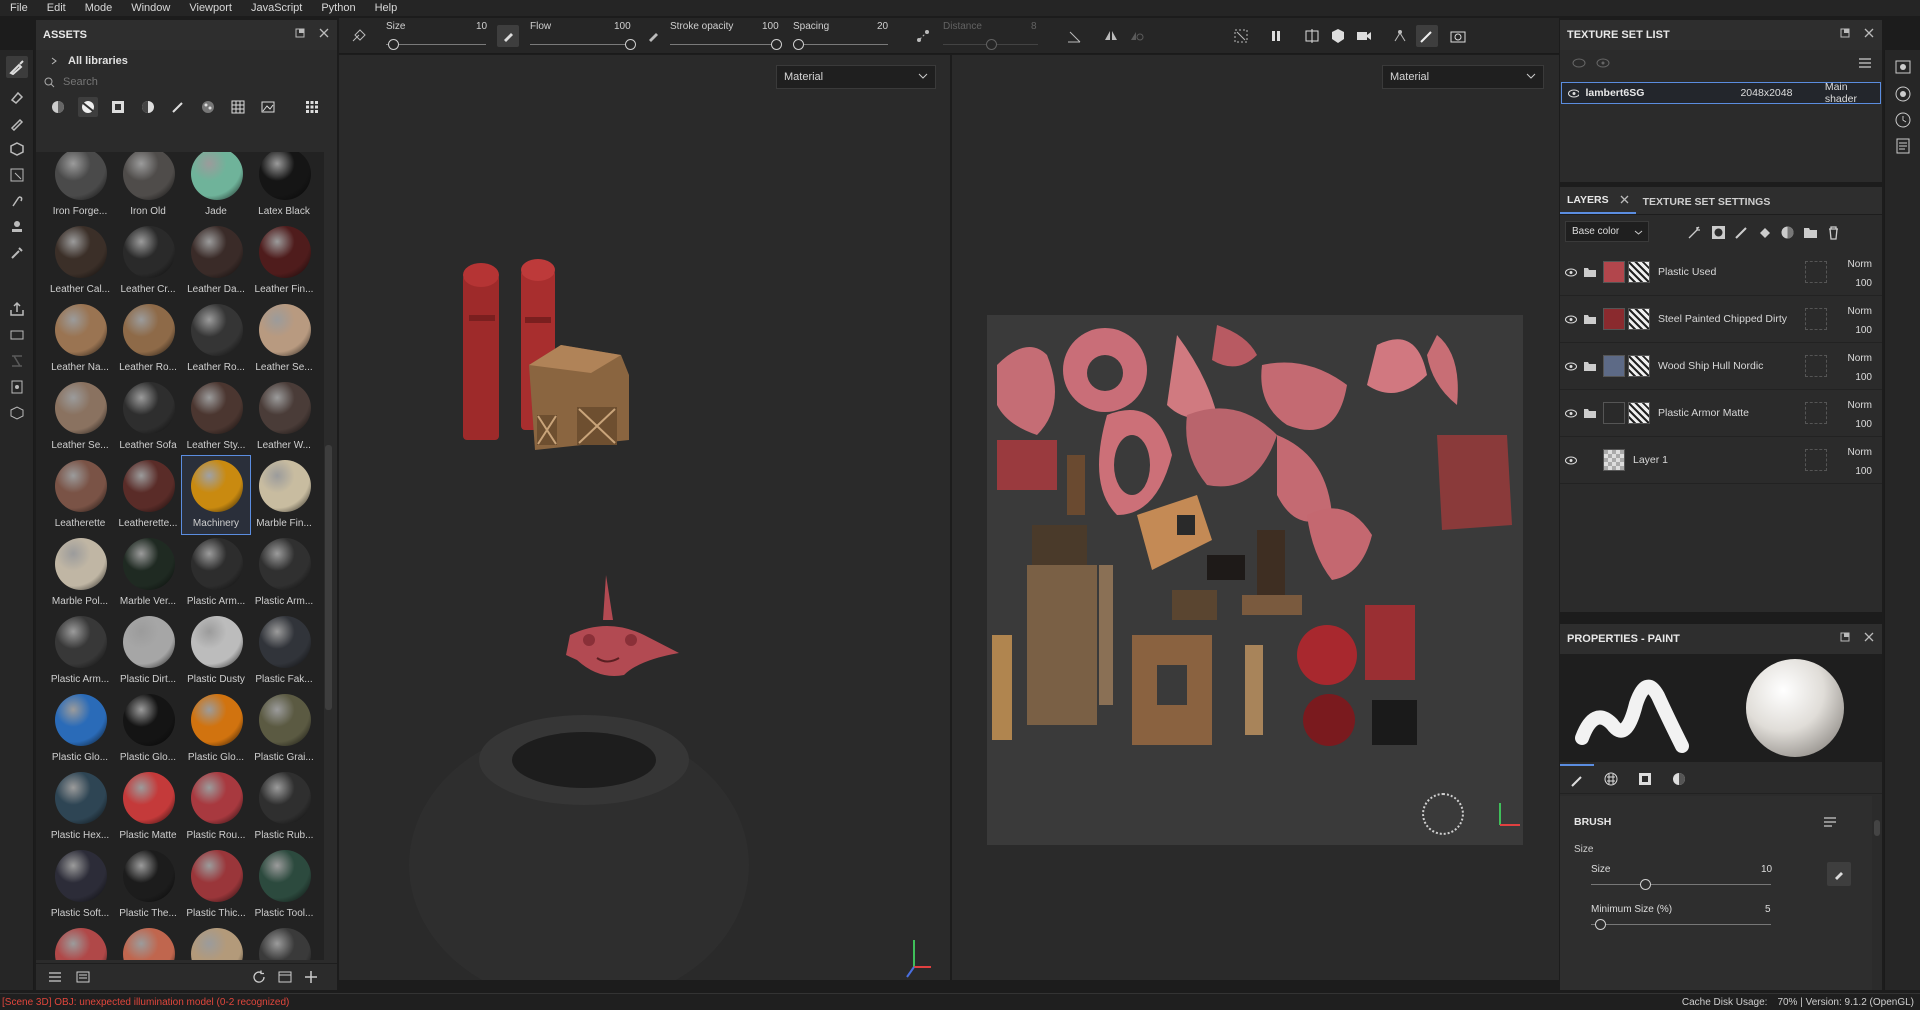 This screenshot has height=1010, width=1920. I want to click on texture-set-row: lambert6SG 2048x2048 Main shader, so click(1721, 93).